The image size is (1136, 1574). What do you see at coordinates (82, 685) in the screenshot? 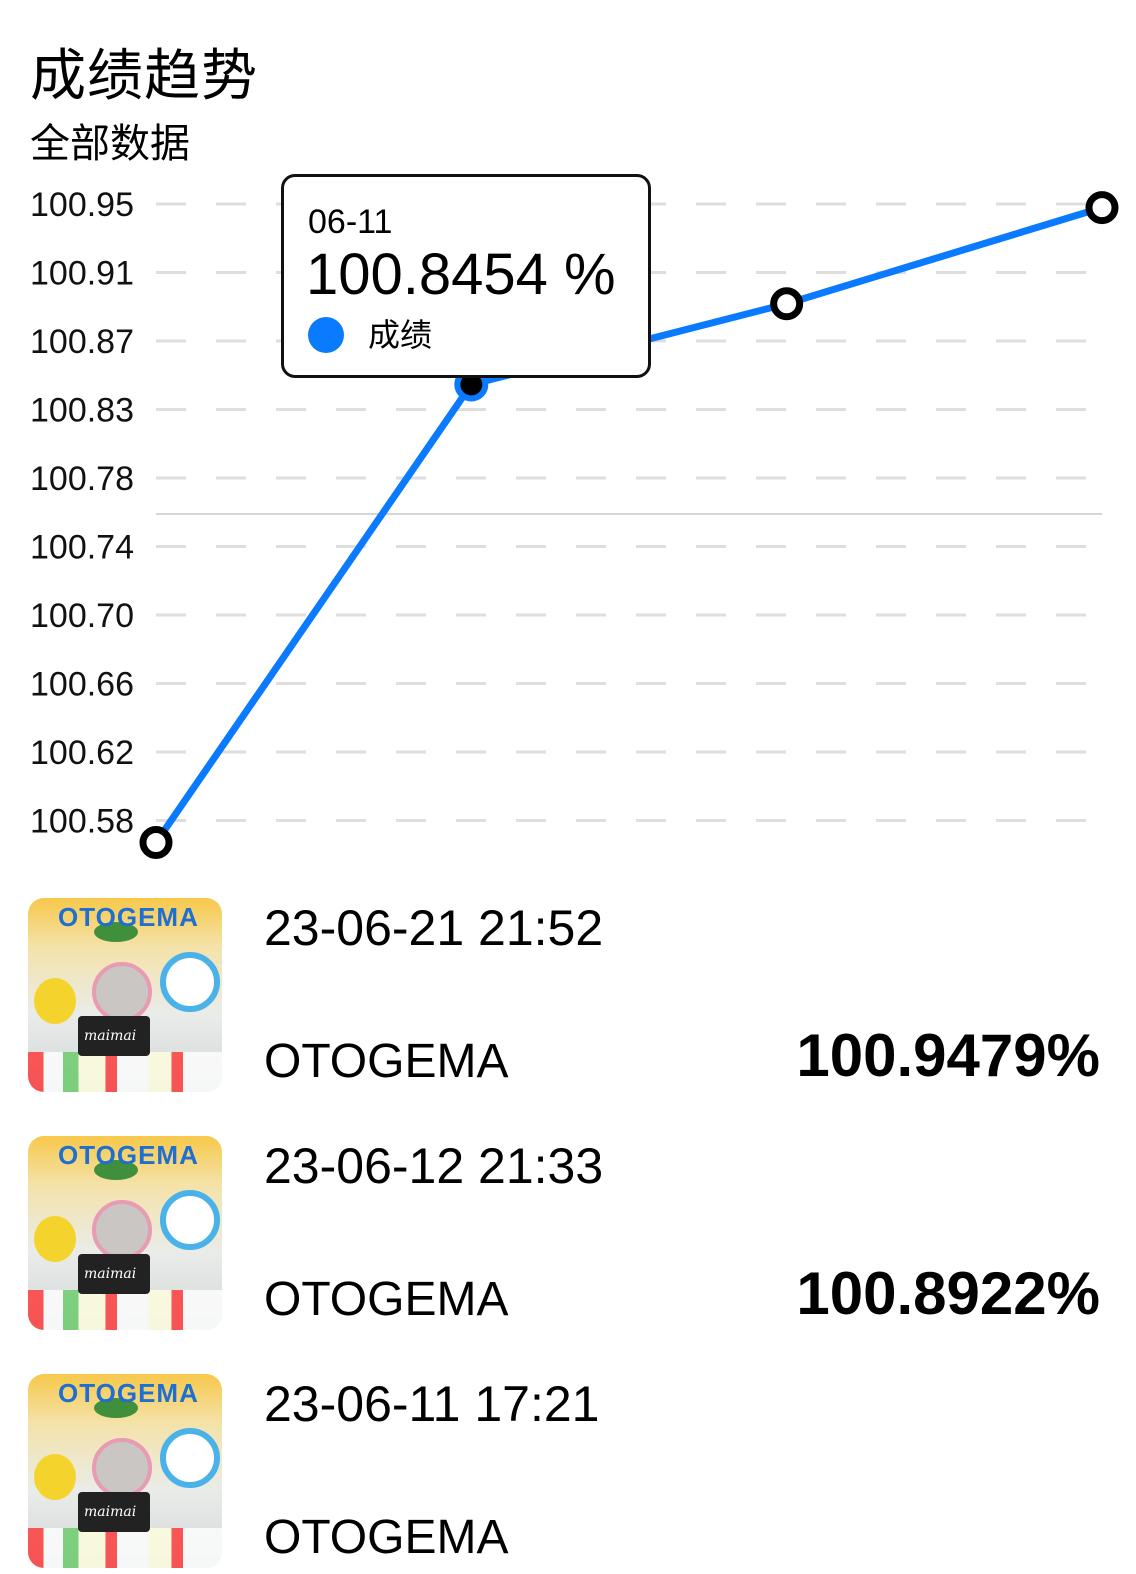
I see `y-tick-label: 100.66` at bounding box center [82, 685].